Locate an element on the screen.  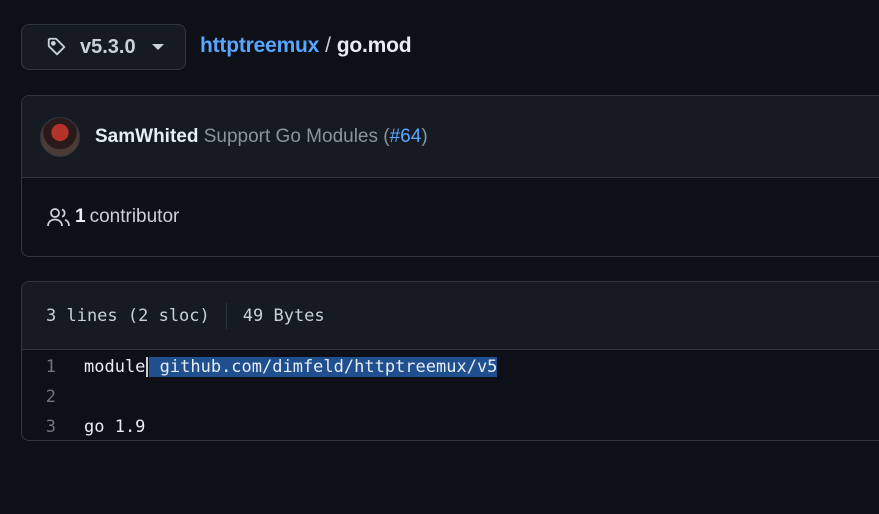
line-number: 3 is located at coordinates (53, 427).